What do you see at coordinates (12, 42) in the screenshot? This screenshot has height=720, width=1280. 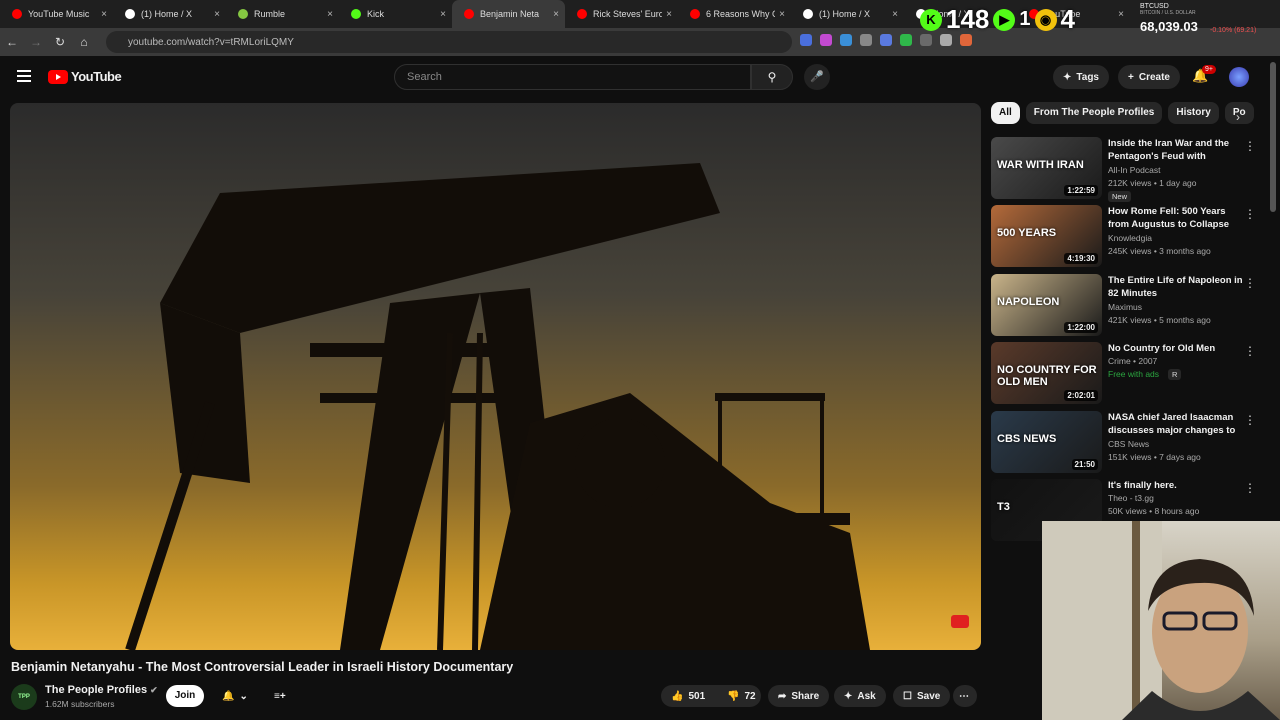 I see `back-icon: ←` at bounding box center [12, 42].